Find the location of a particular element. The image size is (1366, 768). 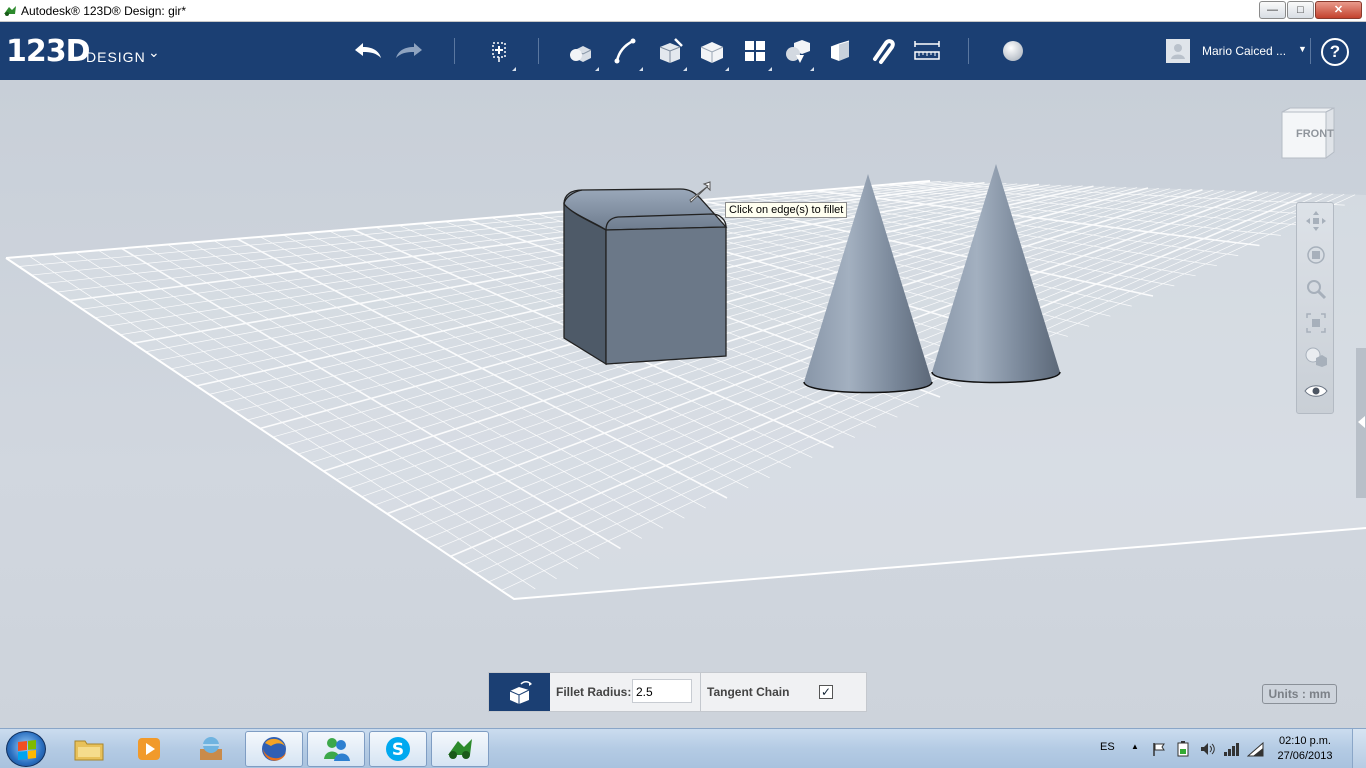

view-cube: FRONT is located at coordinates (1307, 134).